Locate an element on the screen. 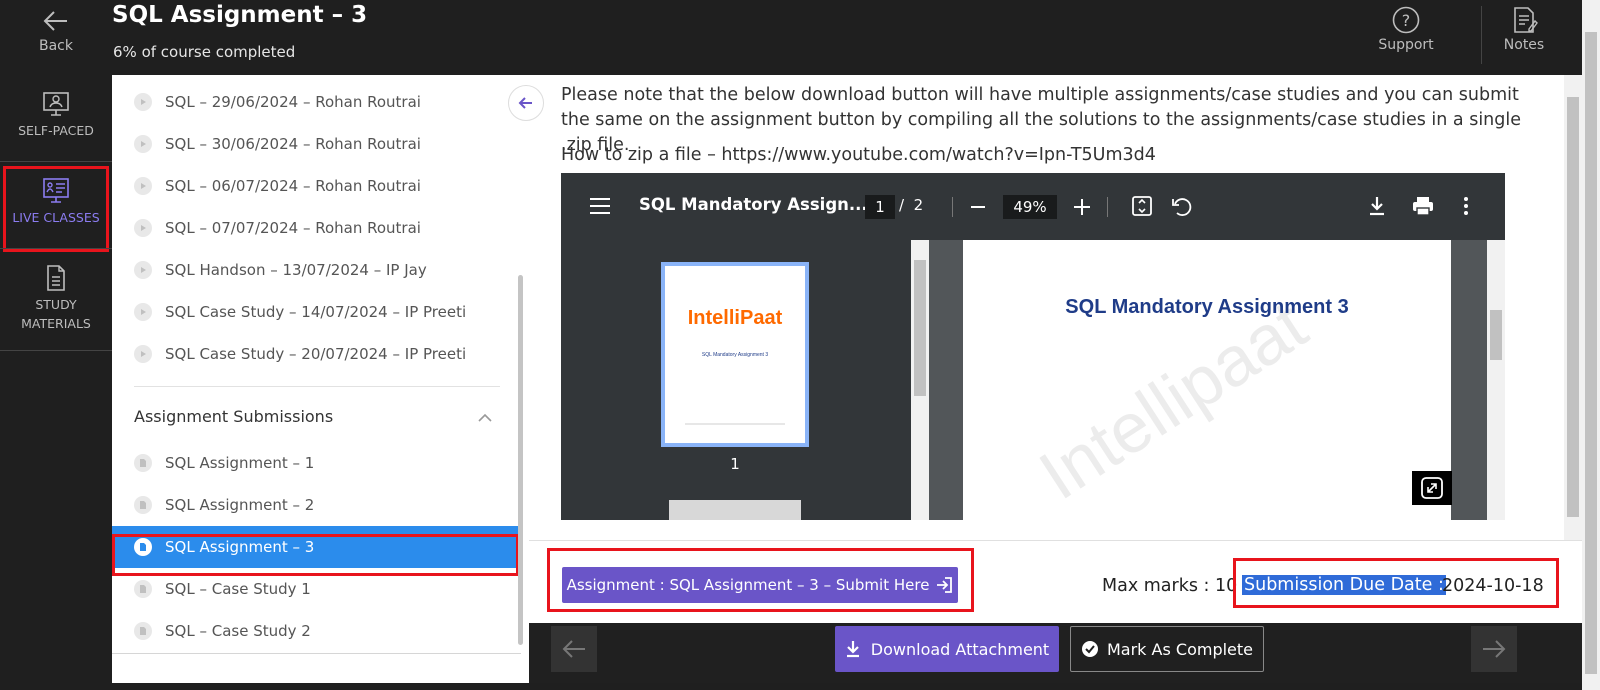 This screenshot has width=1600, height=690. monitor-person-icon is located at coordinates (56, 104).